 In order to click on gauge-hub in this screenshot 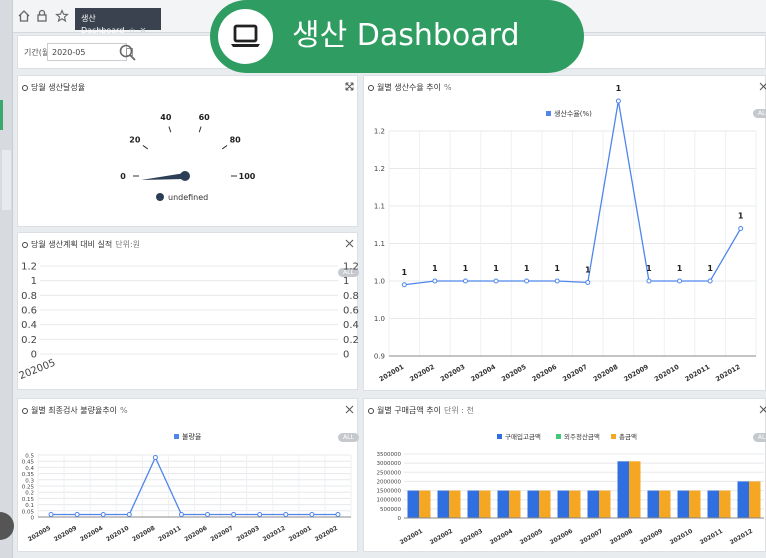, I will do `click(185, 176)`.